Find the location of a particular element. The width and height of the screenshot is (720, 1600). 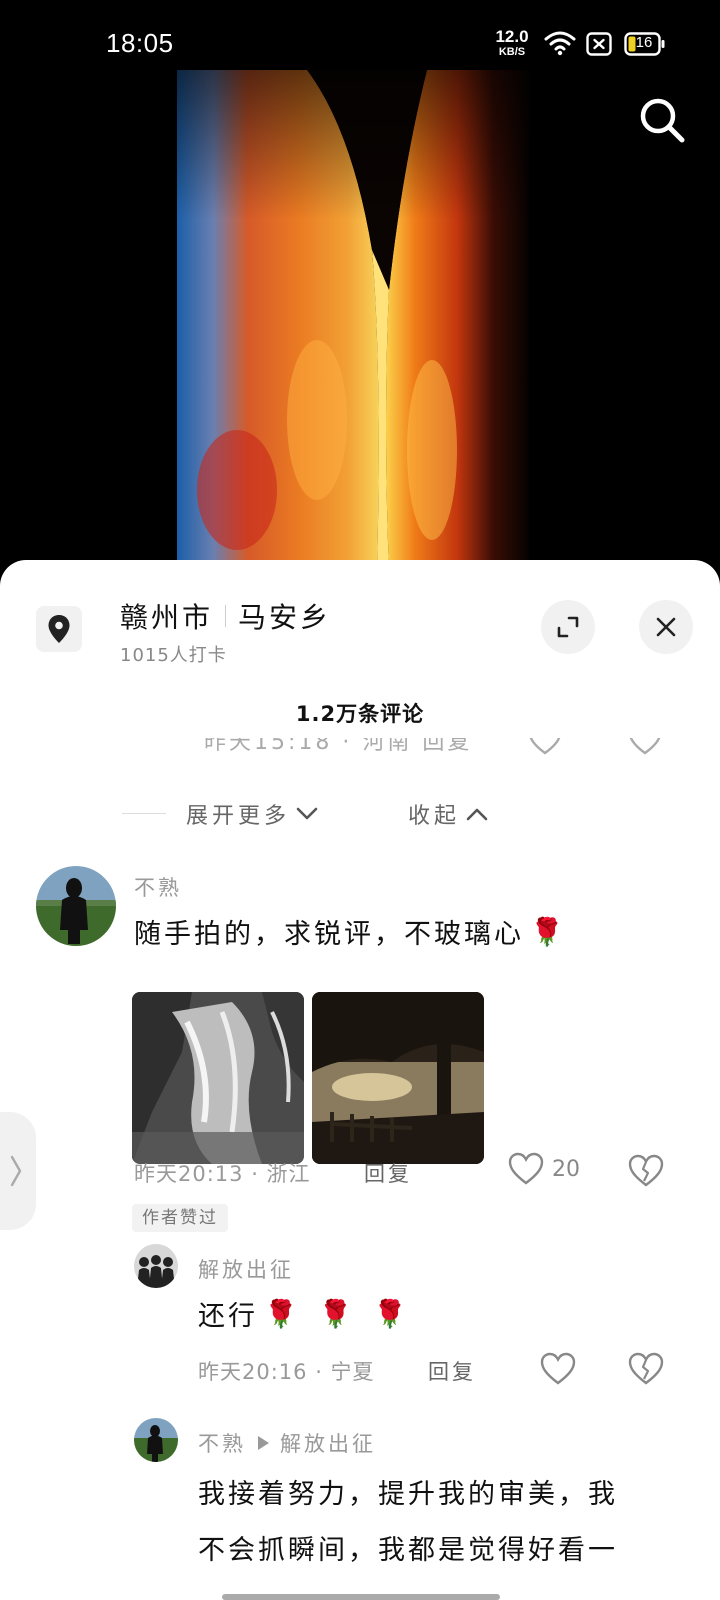

avatar-image is located at coordinates (76, 906).